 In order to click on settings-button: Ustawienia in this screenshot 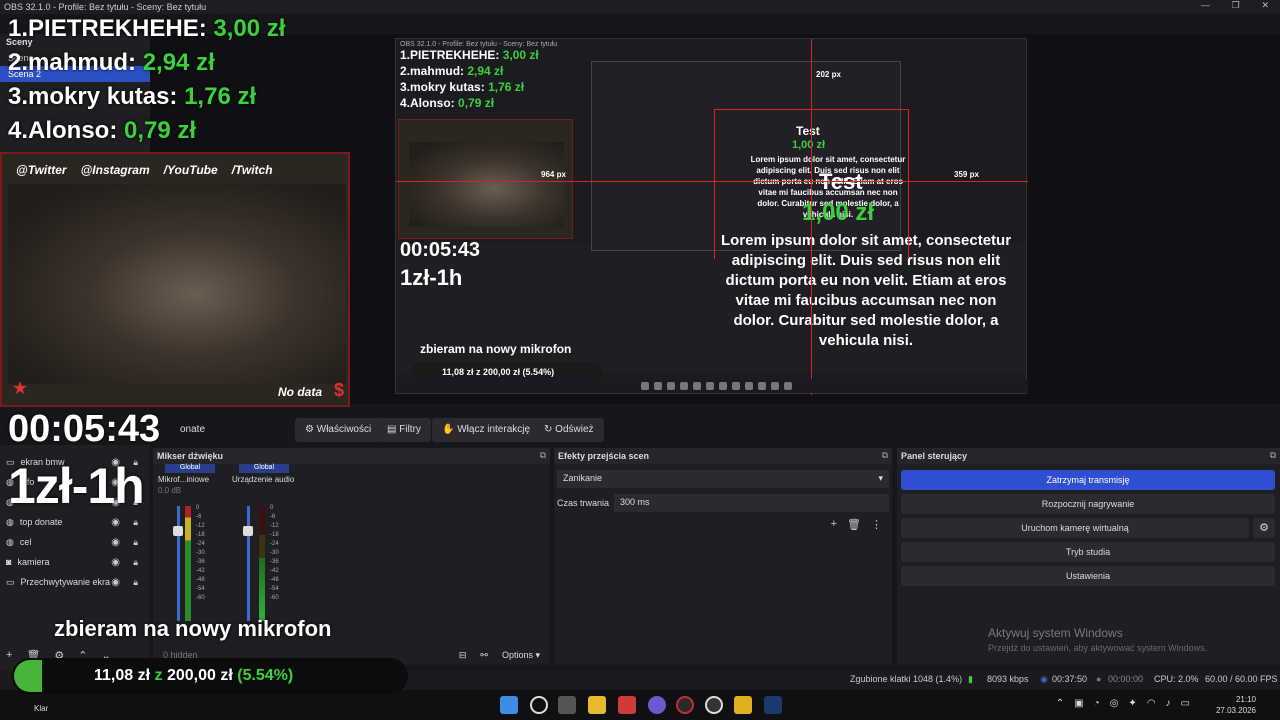, I will do `click(1088, 576)`.